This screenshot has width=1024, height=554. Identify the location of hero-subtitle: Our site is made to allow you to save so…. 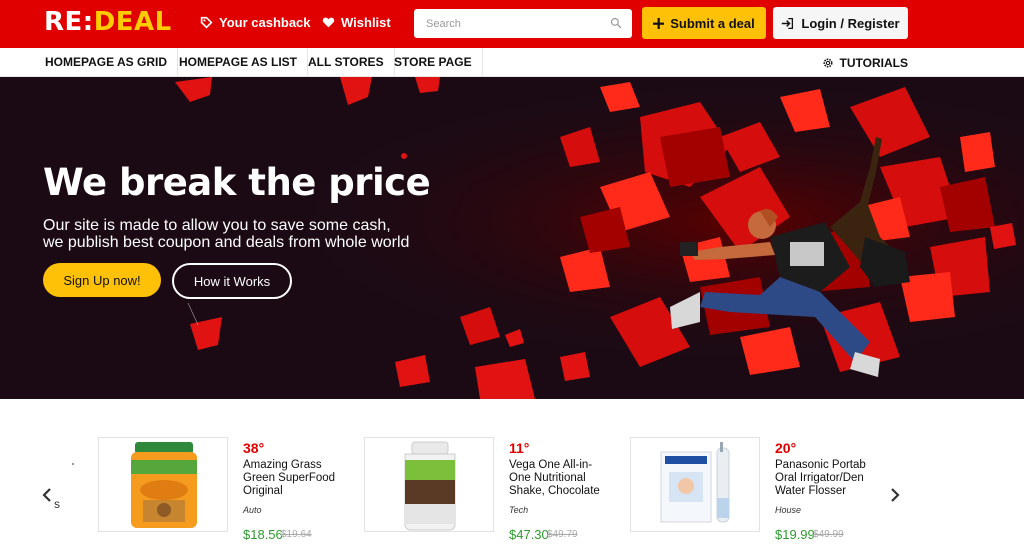
(226, 234).